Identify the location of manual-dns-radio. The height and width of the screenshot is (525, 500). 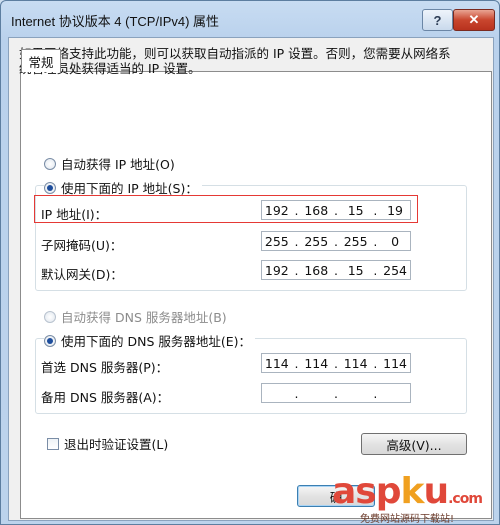
(50, 340).